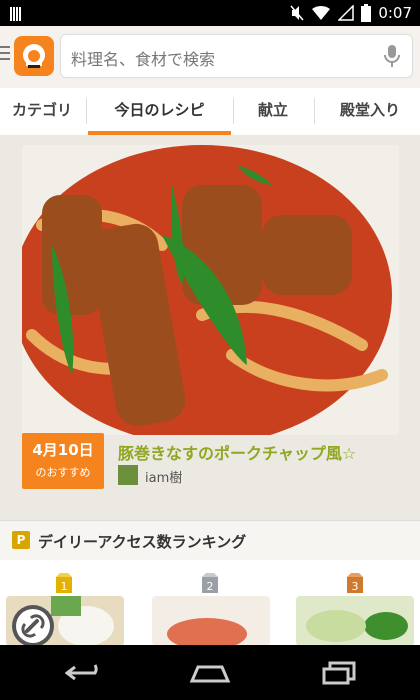  Describe the element at coordinates (63, 450) in the screenshot. I see `recommendation-date: 4月10日` at that location.